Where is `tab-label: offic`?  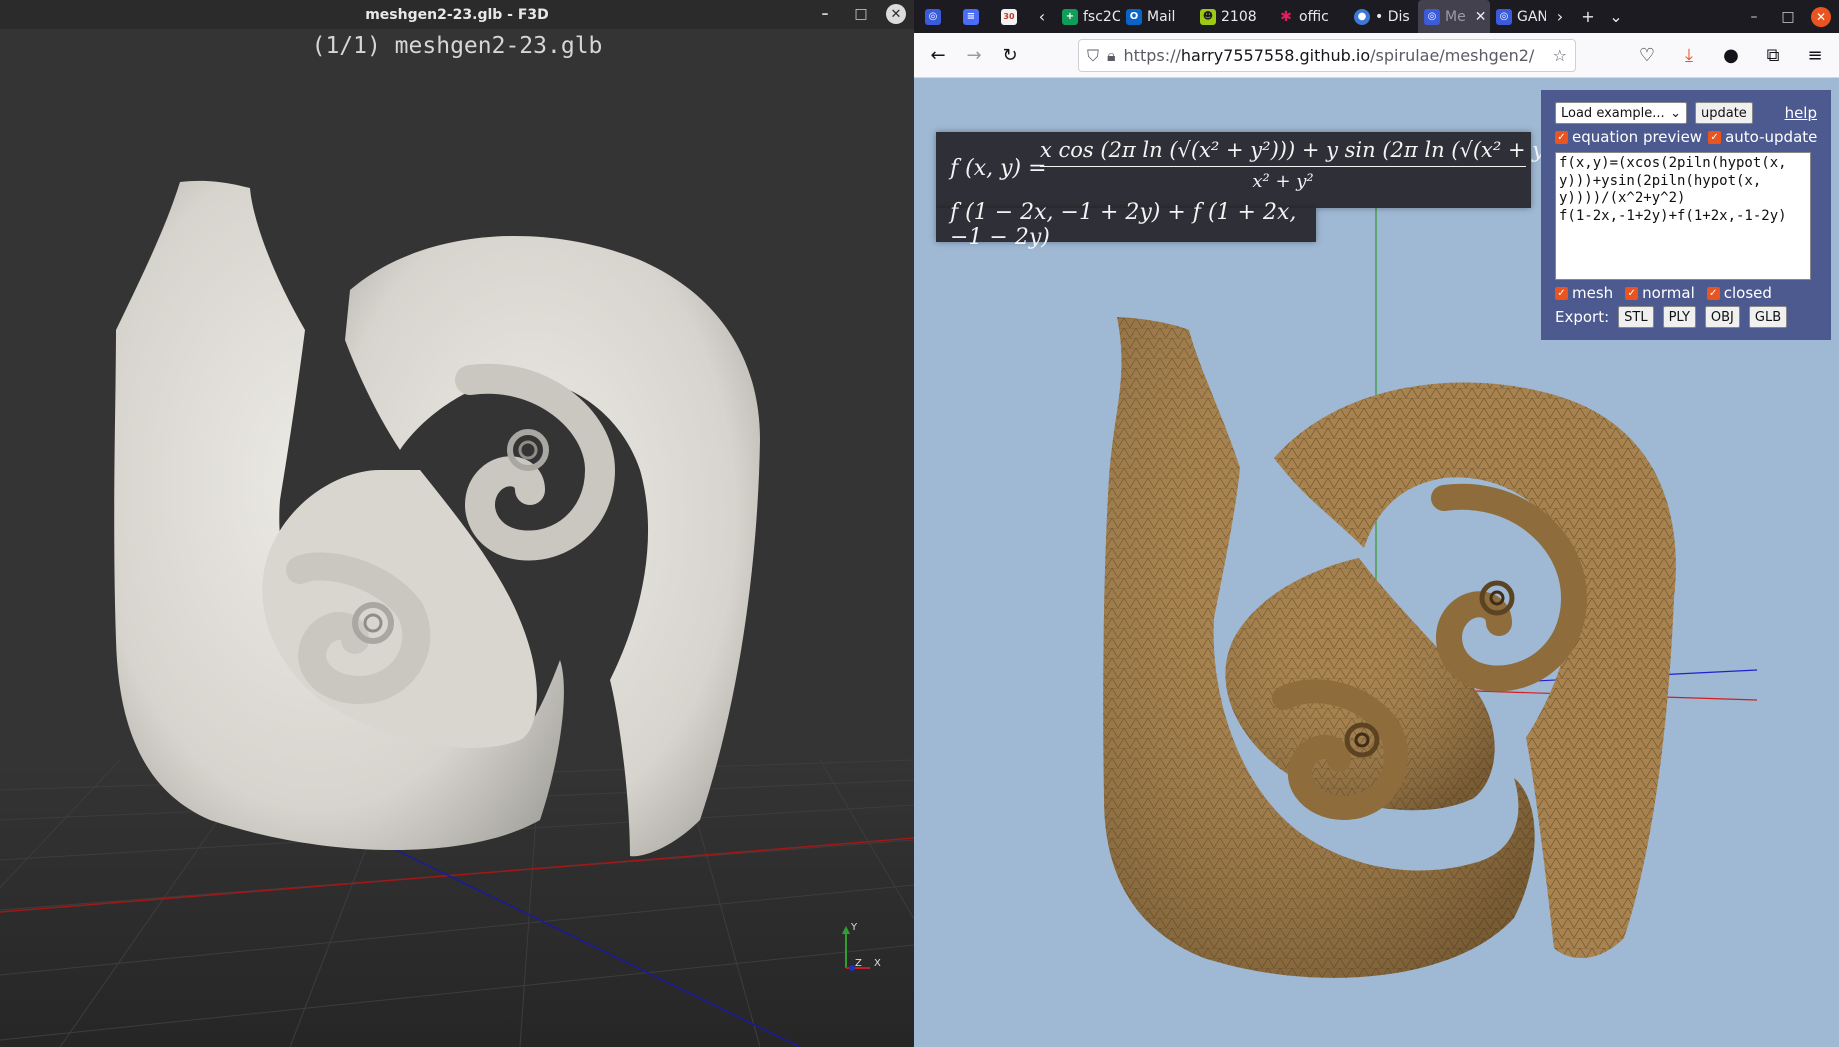
tab-label: offic is located at coordinates (1314, 16).